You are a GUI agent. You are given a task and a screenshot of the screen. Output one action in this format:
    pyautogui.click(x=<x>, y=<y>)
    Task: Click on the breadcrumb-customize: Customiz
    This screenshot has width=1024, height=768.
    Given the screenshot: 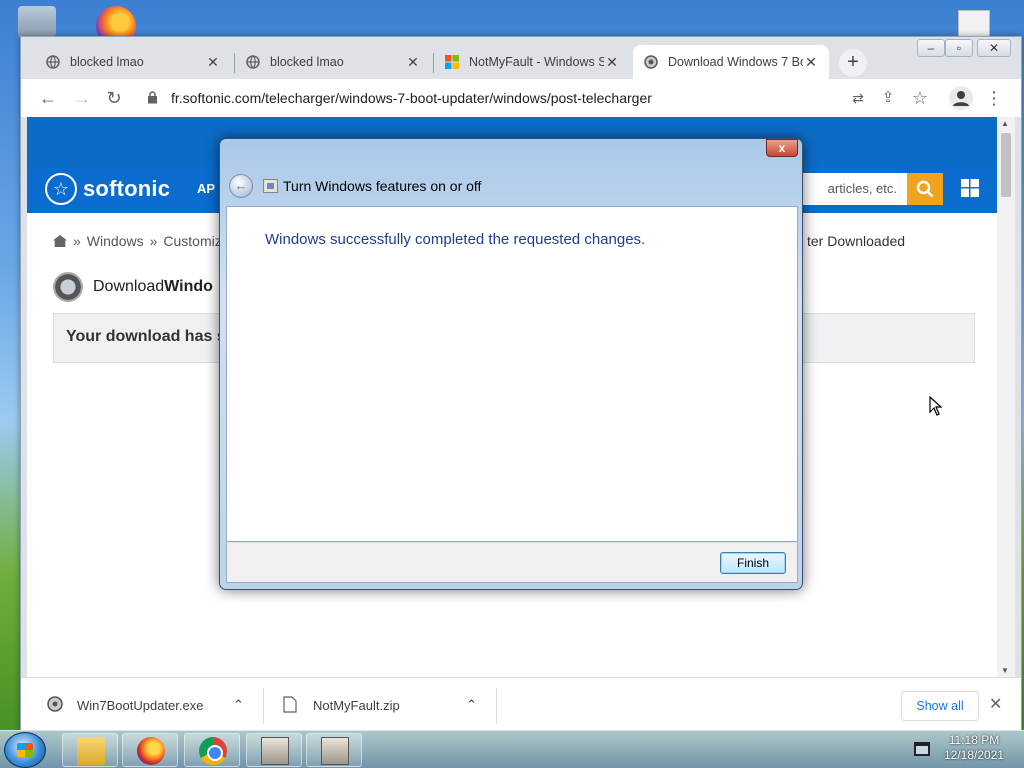 What is the action you would take?
    pyautogui.click(x=192, y=241)
    